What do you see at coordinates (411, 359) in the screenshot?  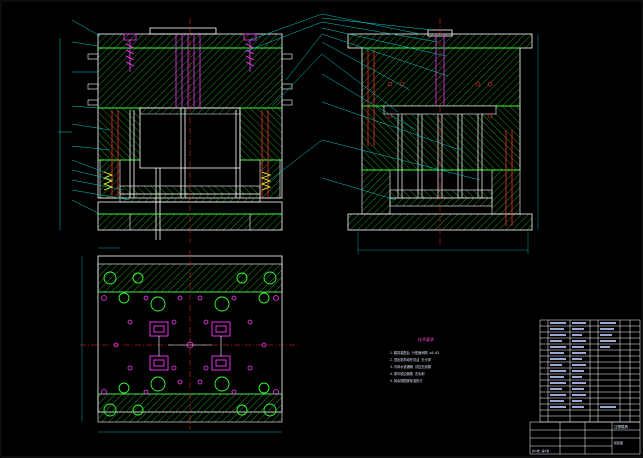 I see `note-line-2: 2.顶出机构动作灵活 无卡滞` at bounding box center [411, 359].